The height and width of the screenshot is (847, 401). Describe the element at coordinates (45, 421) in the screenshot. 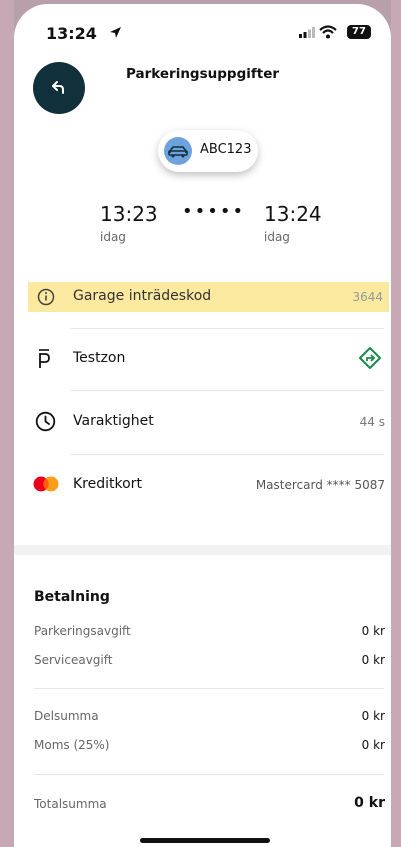

I see `clock-icon` at that location.